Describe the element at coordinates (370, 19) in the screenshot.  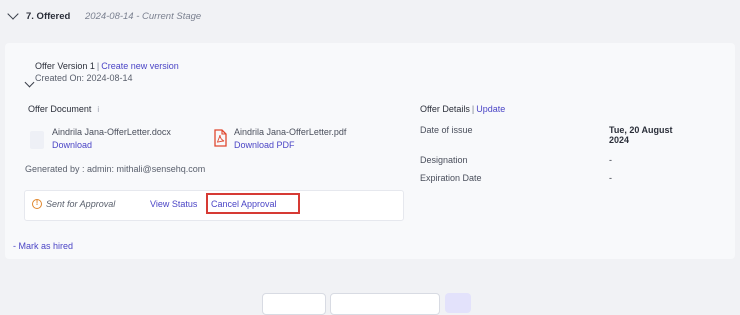
I see `stage-header: 7. Offered 2024-08-14 - Current Stage` at that location.